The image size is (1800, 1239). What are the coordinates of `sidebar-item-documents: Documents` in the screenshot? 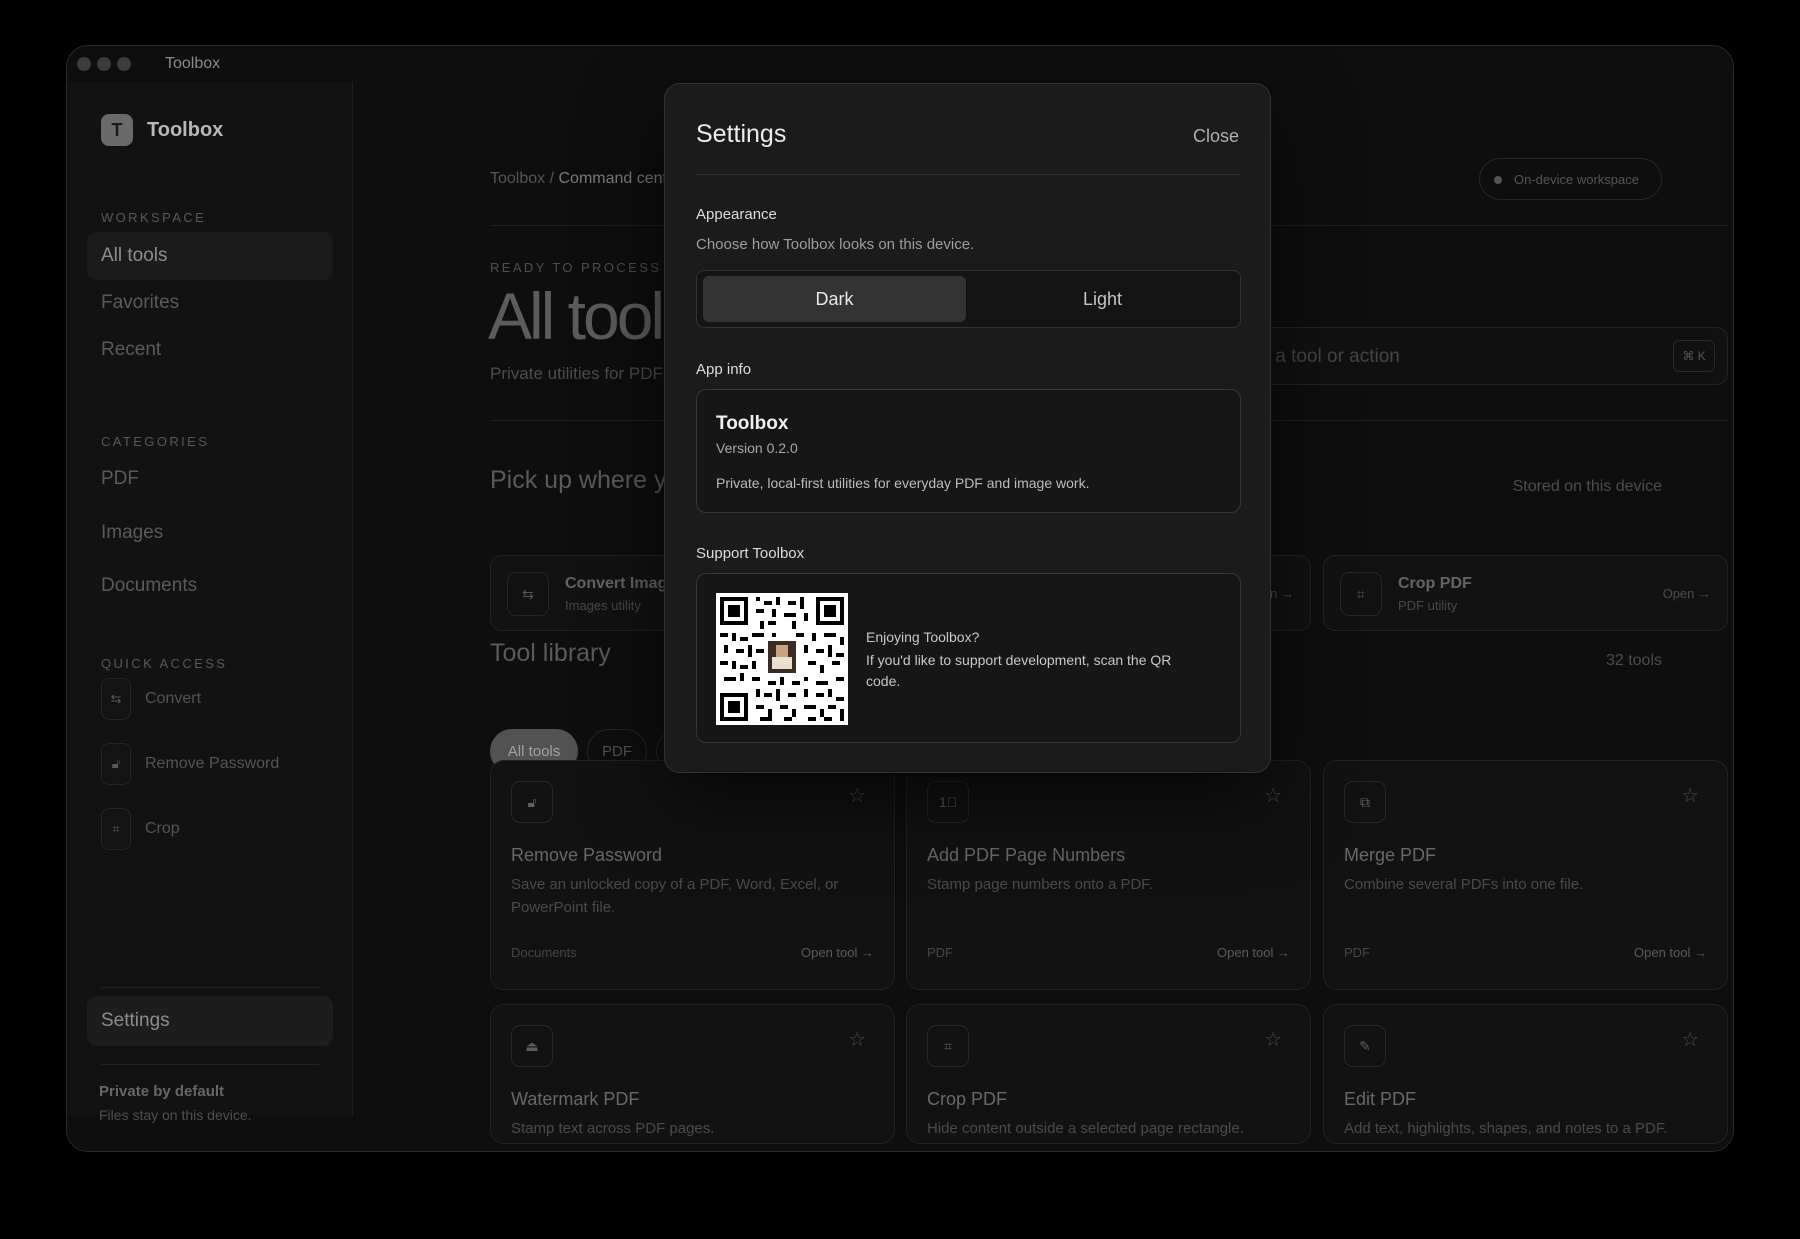 It's located at (210, 586).